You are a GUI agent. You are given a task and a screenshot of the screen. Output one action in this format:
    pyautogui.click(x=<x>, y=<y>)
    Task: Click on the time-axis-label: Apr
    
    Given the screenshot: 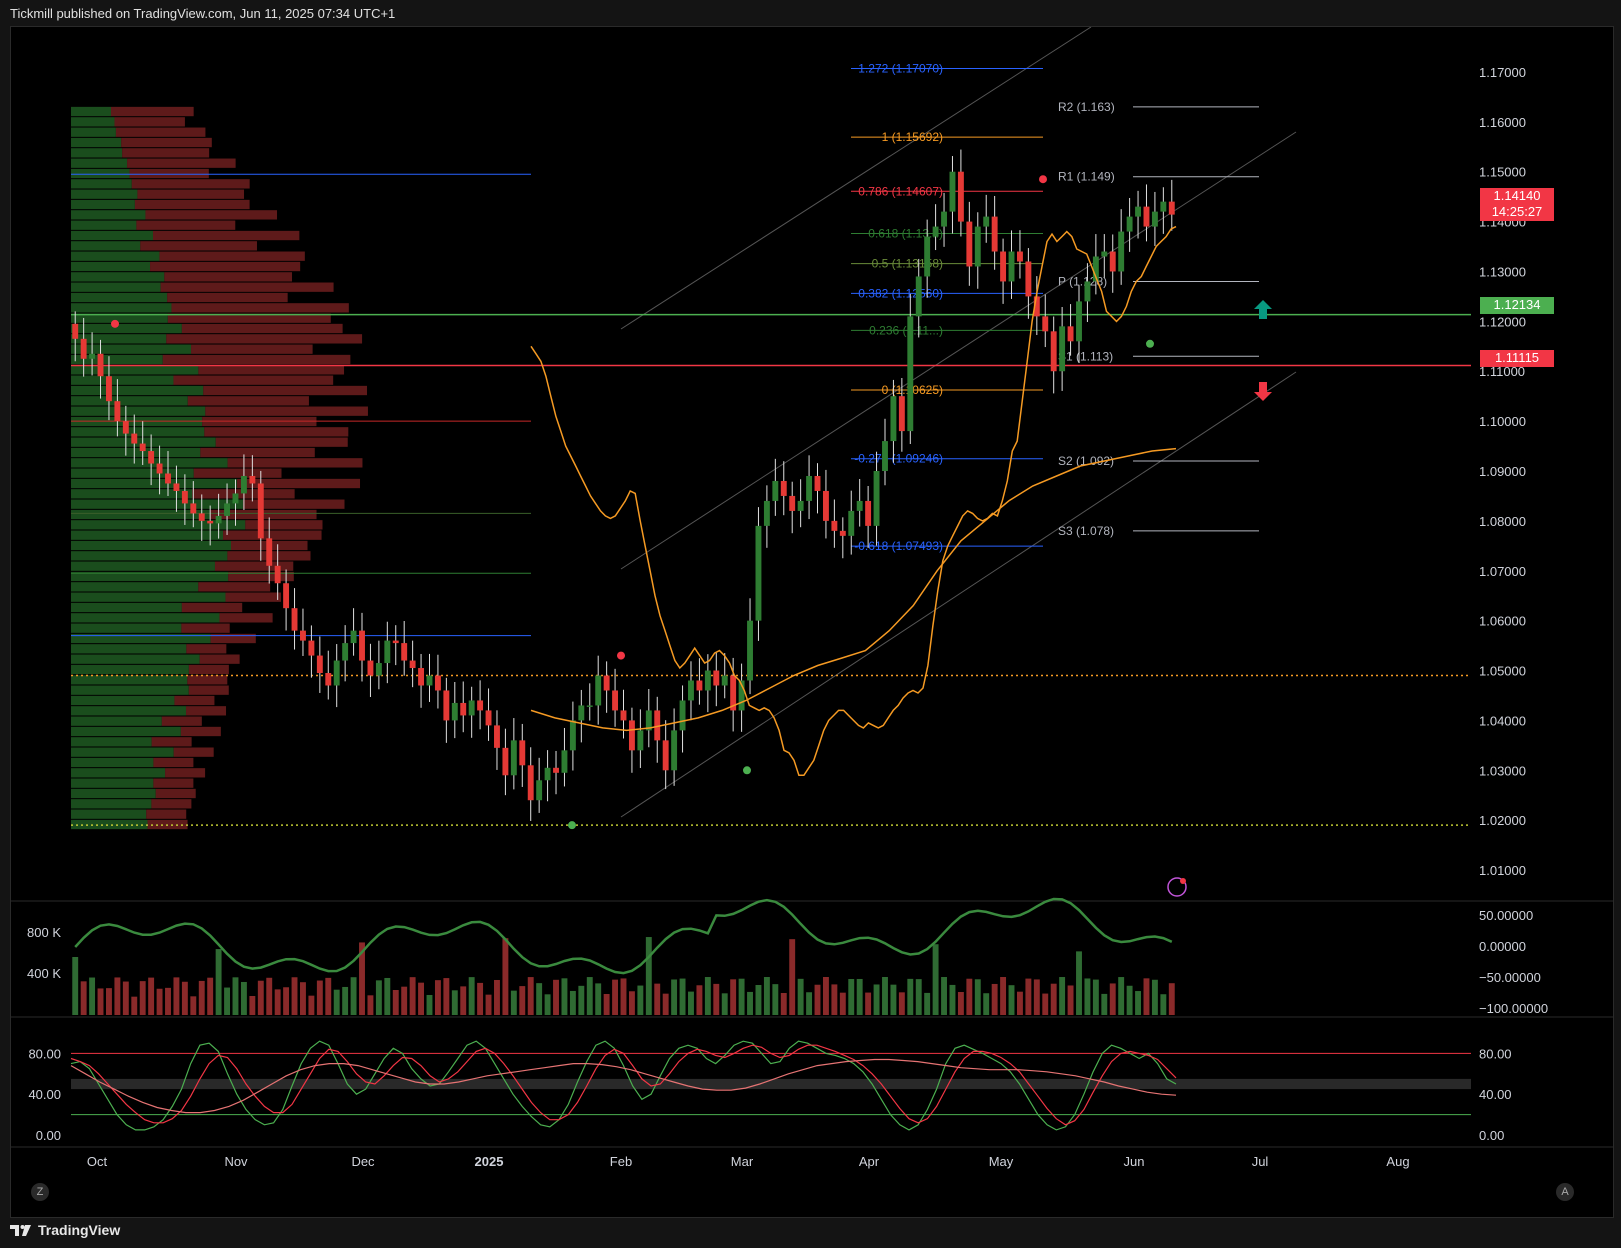 What is the action you would take?
    pyautogui.click(x=869, y=1161)
    